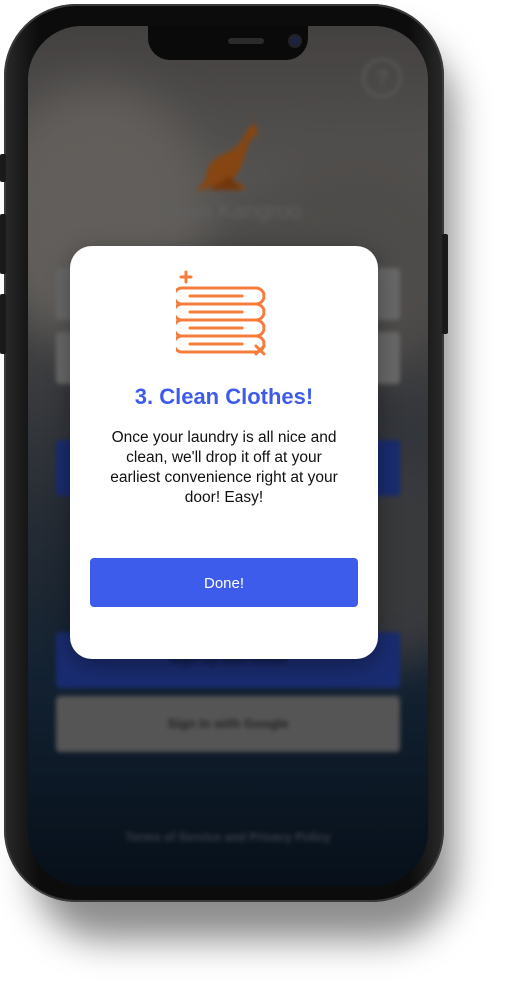 The image size is (524, 987). What do you see at coordinates (3, 324) in the screenshot?
I see `volume-down-button` at bounding box center [3, 324].